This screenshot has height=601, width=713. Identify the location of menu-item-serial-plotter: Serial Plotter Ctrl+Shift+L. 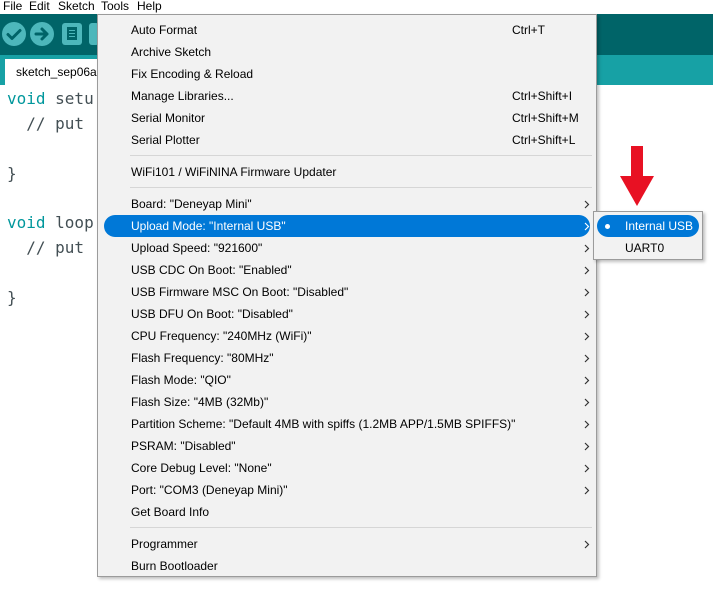
(347, 140).